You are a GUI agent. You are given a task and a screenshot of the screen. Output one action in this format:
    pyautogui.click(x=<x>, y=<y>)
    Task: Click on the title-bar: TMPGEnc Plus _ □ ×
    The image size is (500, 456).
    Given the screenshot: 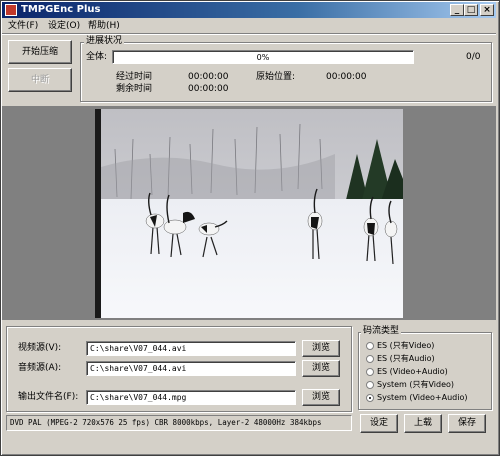 What is the action you would take?
    pyautogui.click(x=249, y=10)
    